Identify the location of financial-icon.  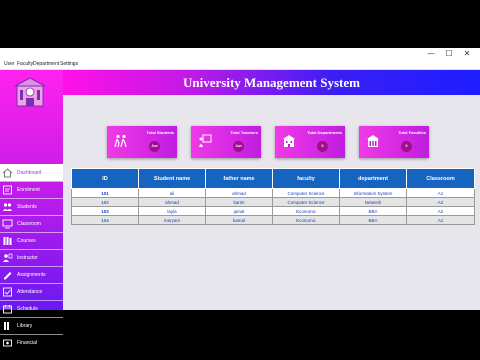
(7, 343).